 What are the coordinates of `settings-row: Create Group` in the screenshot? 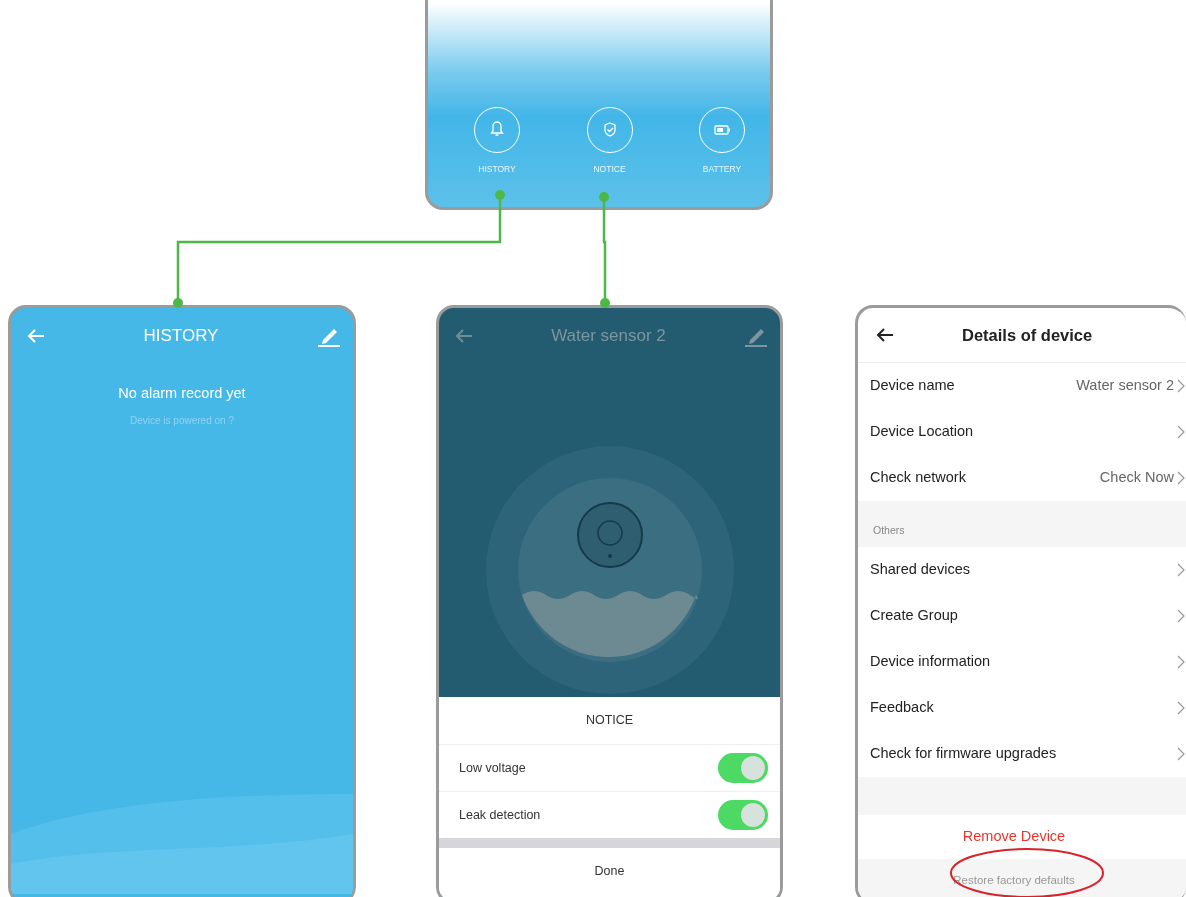 It's located at (1022, 616).